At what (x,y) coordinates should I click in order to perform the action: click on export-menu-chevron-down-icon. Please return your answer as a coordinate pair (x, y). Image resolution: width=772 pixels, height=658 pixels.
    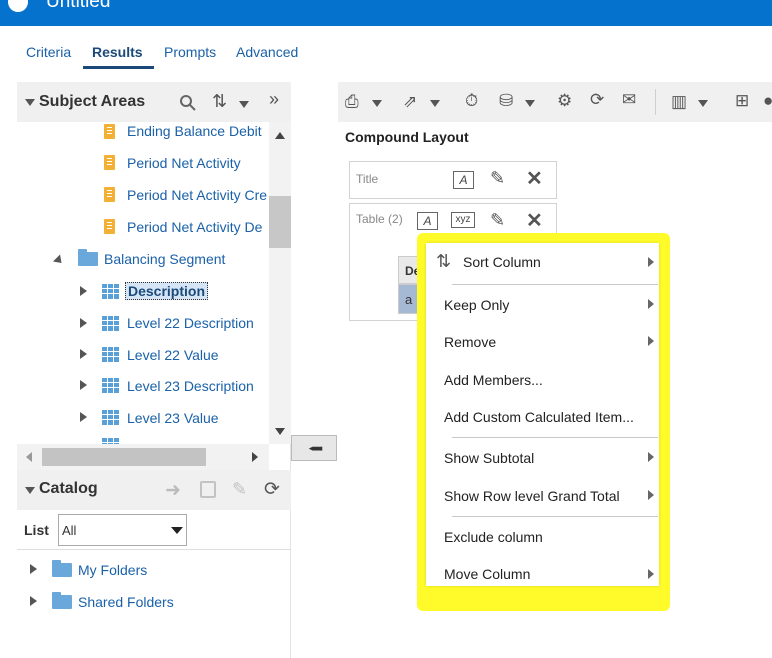
    Looking at the image, I should click on (435, 103).